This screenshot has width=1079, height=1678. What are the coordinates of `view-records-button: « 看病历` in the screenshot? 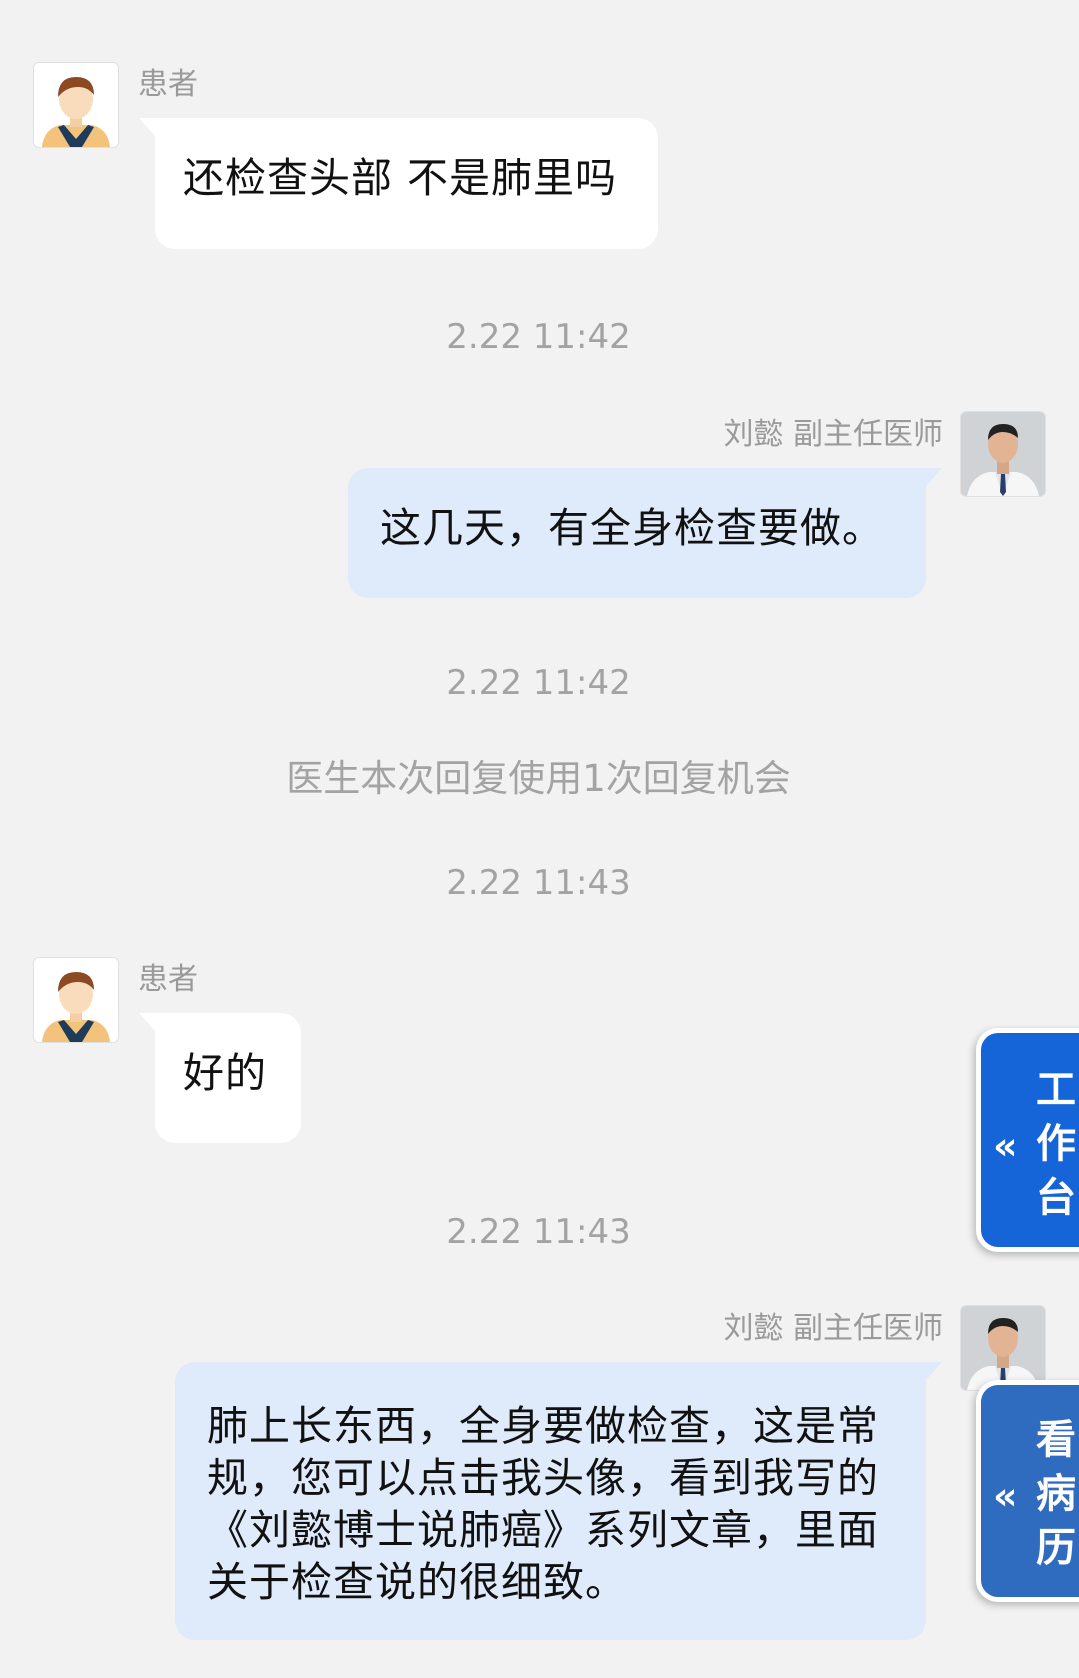 It's located at (1027, 1491).